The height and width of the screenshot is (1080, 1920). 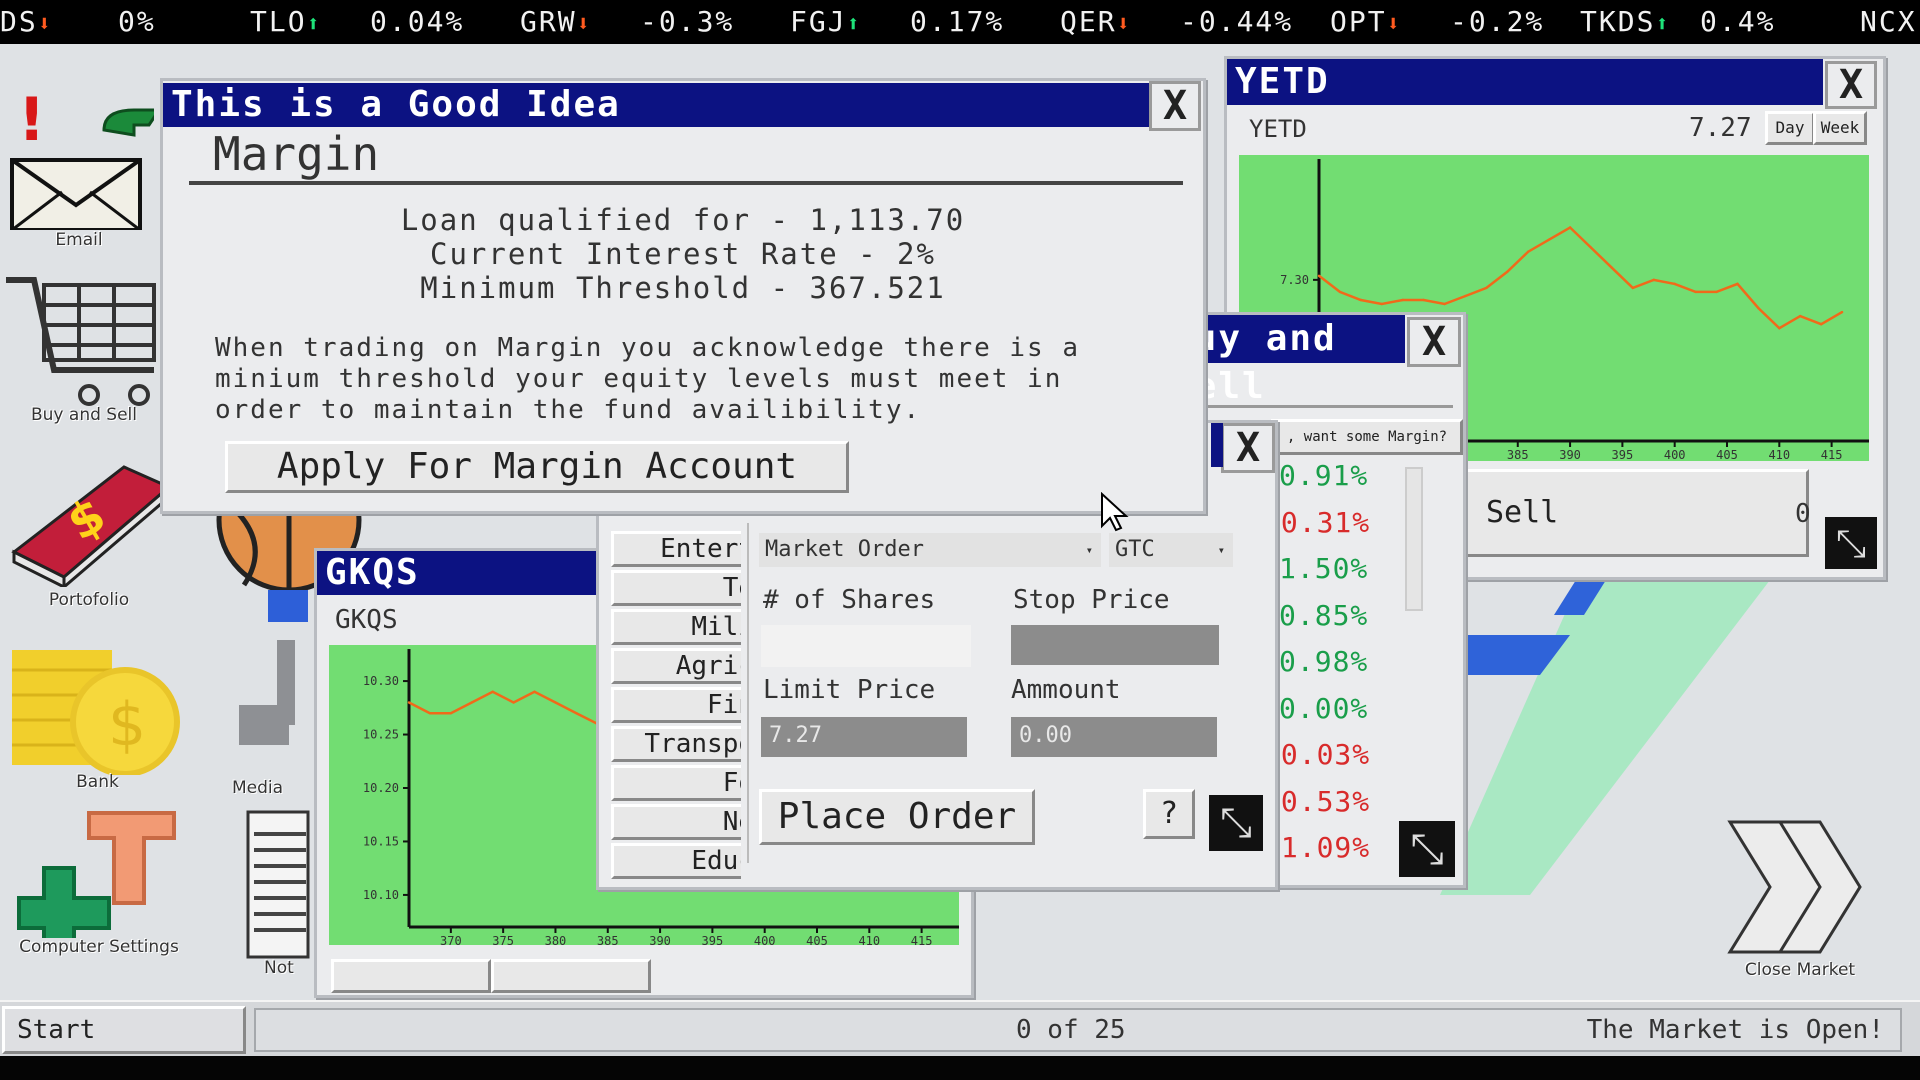 What do you see at coordinates (1248, 448) in the screenshot?
I see `order-close-button: X` at bounding box center [1248, 448].